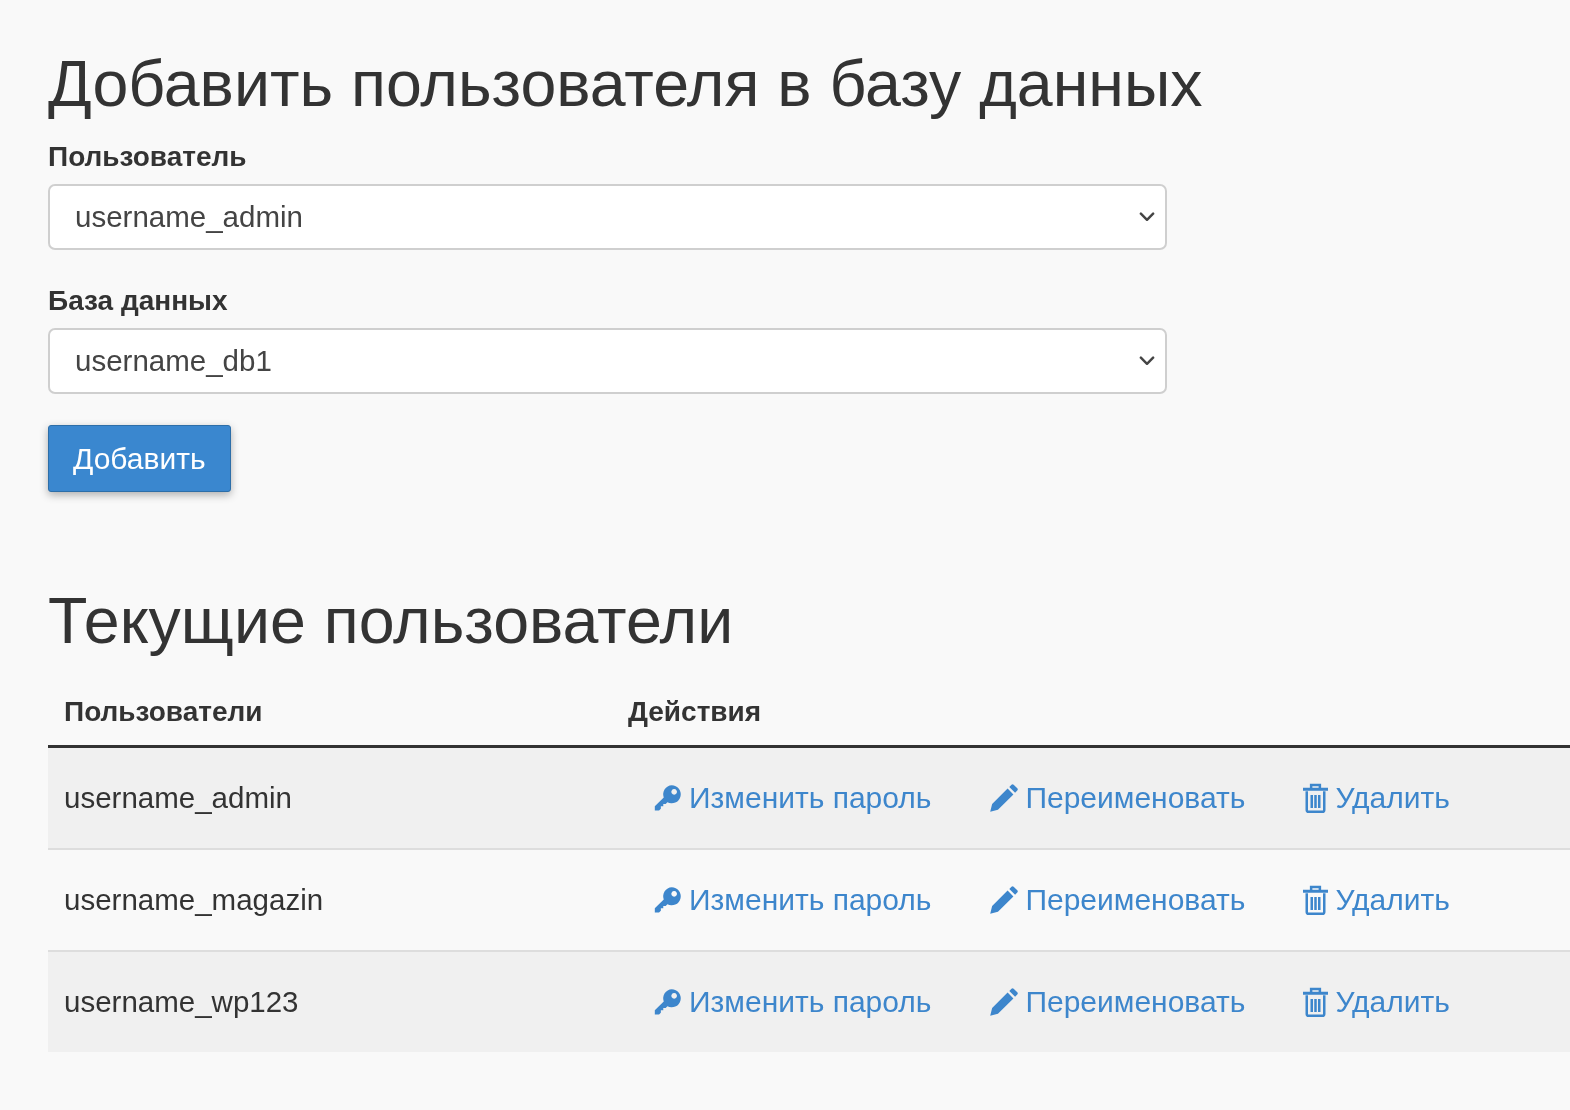 This screenshot has height=1110, width=1570. What do you see at coordinates (338, 1001) in the screenshot?
I see `table-cell: username_wp123` at bounding box center [338, 1001].